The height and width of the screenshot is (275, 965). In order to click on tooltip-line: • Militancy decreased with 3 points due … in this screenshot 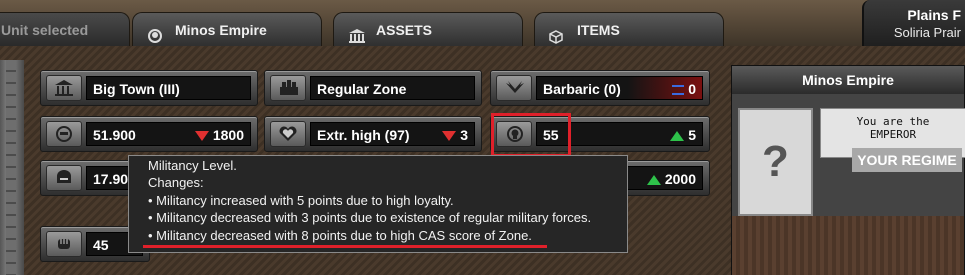, I will do `click(370, 218)`.